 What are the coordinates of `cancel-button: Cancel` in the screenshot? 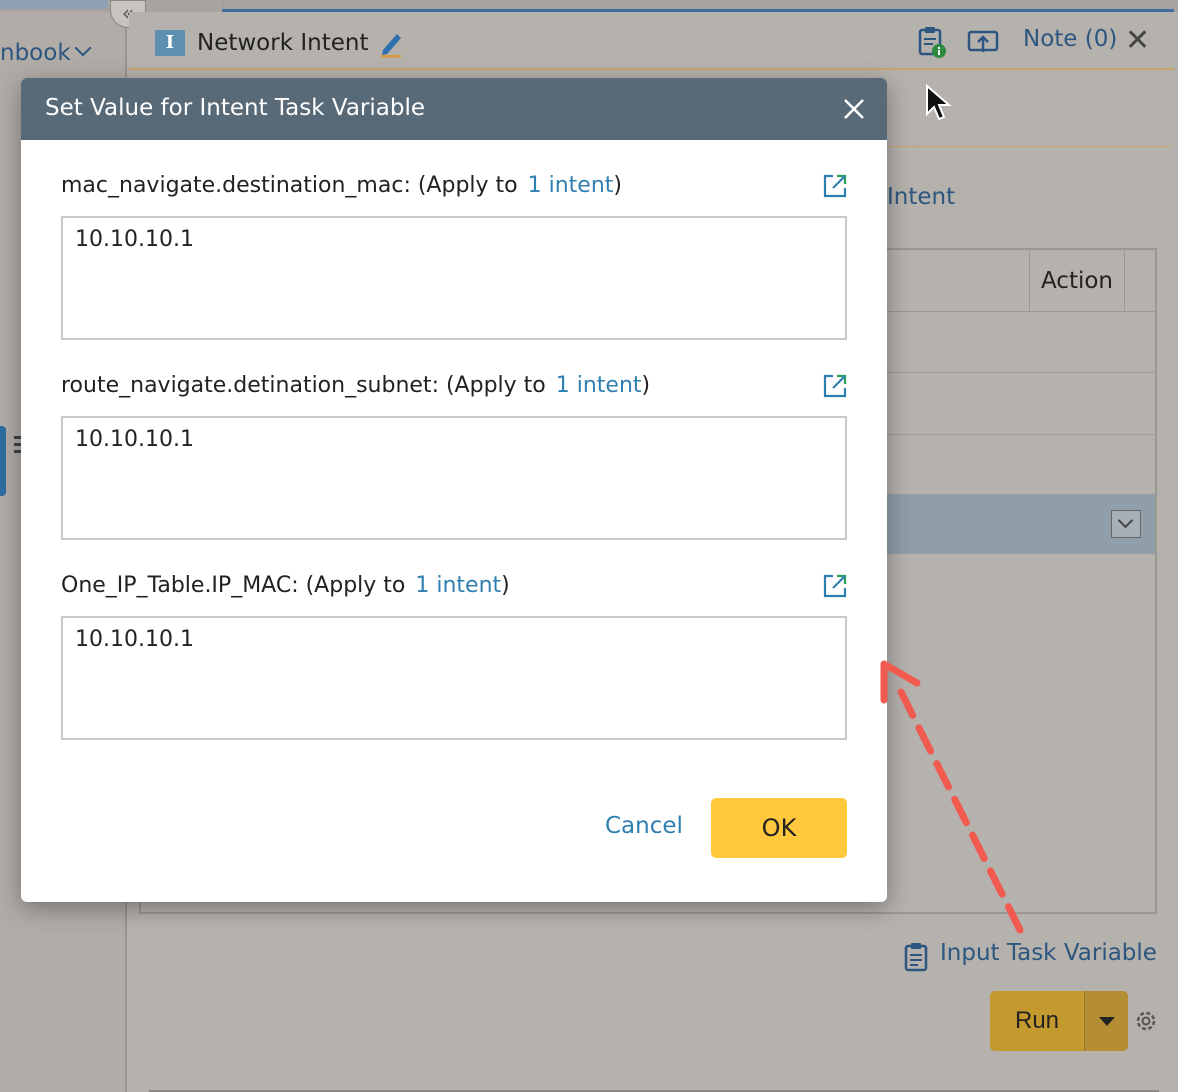 It's located at (644, 826).